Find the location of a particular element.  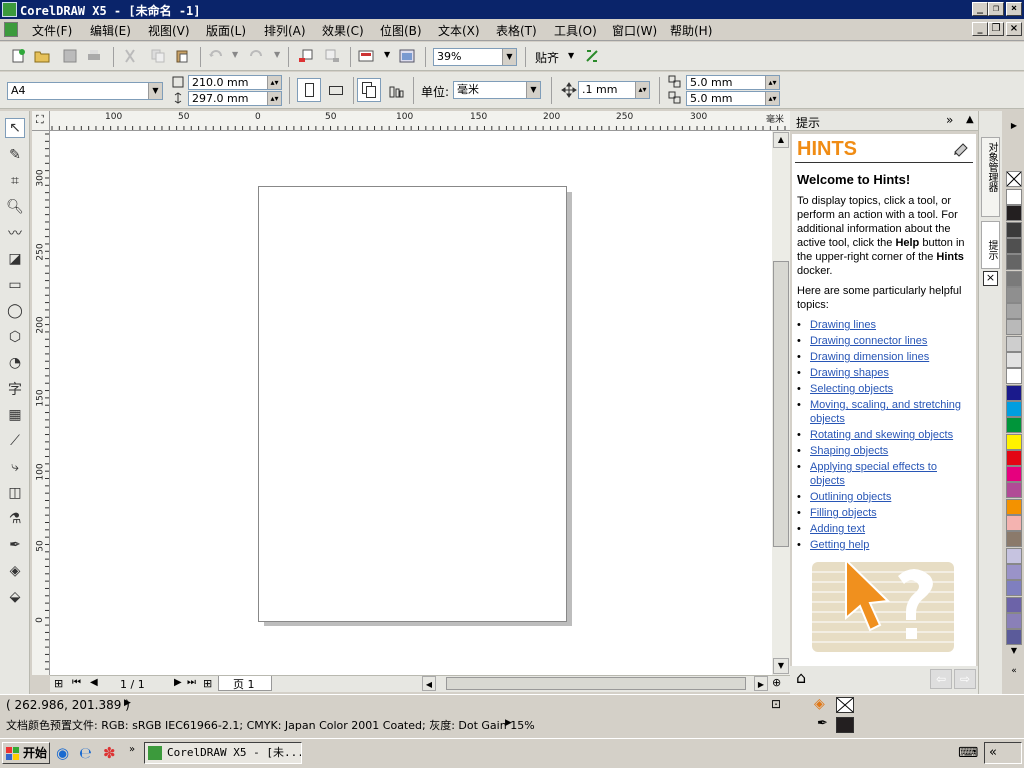

quick-launch-browser-icon: ◉ is located at coordinates (62, 753).